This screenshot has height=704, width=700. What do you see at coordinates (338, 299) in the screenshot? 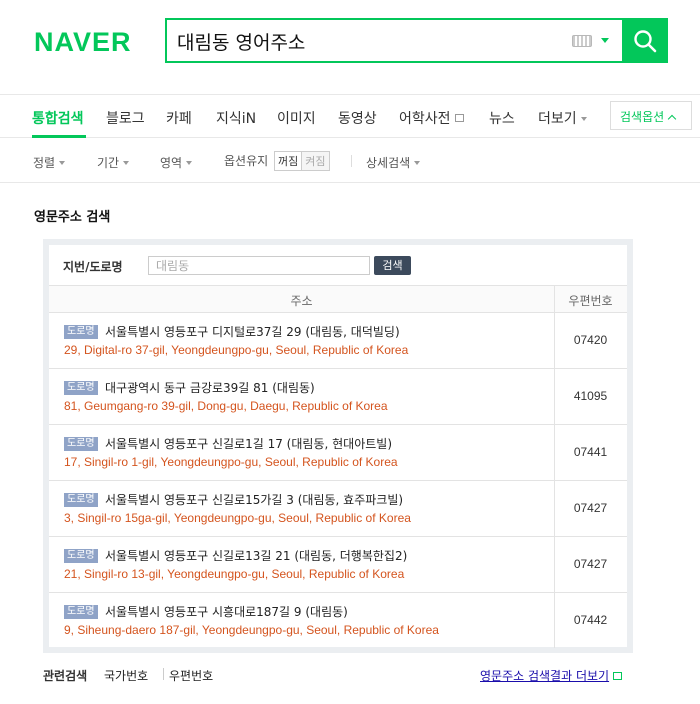
I see `table-header: 주소 우편번호` at bounding box center [338, 299].